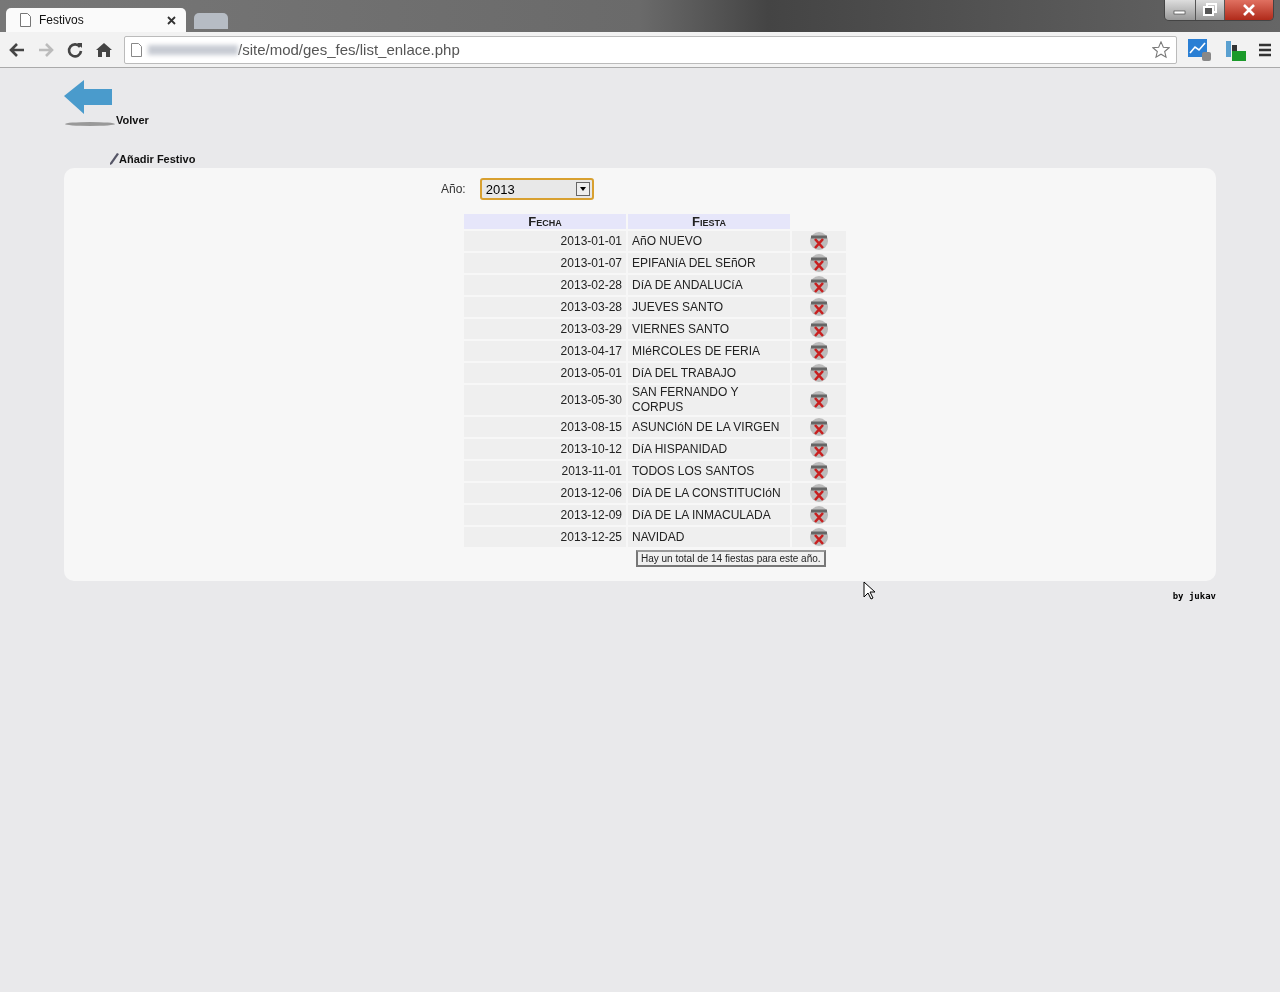 The image size is (1280, 992). Describe the element at coordinates (545, 493) in the screenshot. I see `date-cell: 2013-12-06` at that location.